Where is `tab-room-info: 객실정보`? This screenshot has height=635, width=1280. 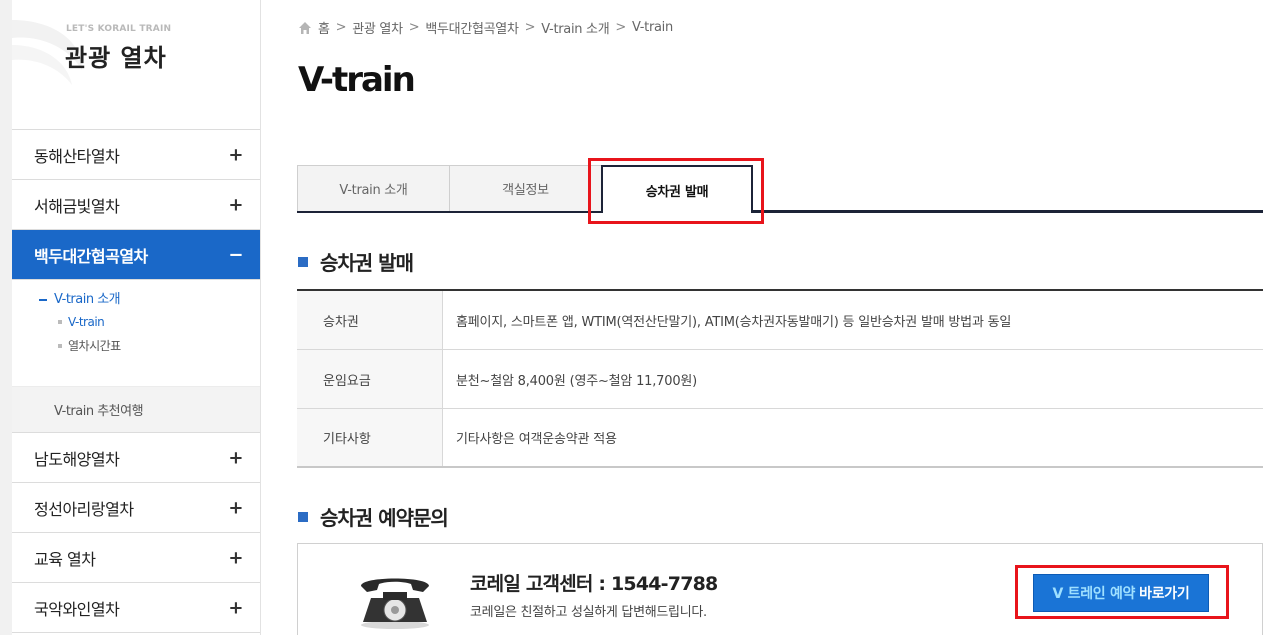
tab-room-info: 객실정보 is located at coordinates (525, 188).